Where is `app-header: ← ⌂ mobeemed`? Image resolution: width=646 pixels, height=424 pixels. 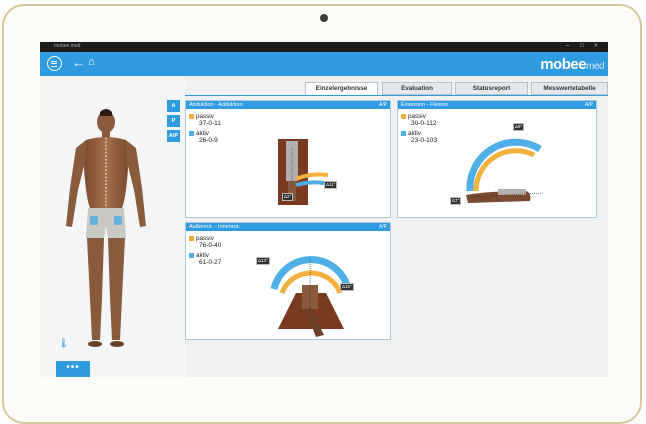
app-header: ← ⌂ mobeemed is located at coordinates (324, 64).